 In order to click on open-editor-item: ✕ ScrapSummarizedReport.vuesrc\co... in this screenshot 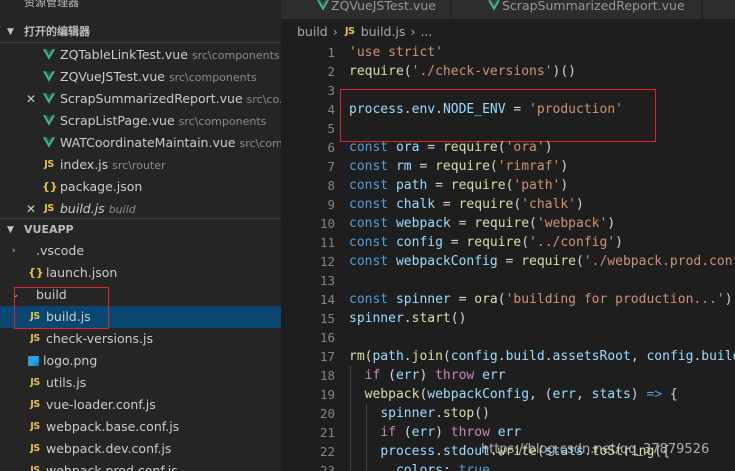, I will do `click(140, 99)`.